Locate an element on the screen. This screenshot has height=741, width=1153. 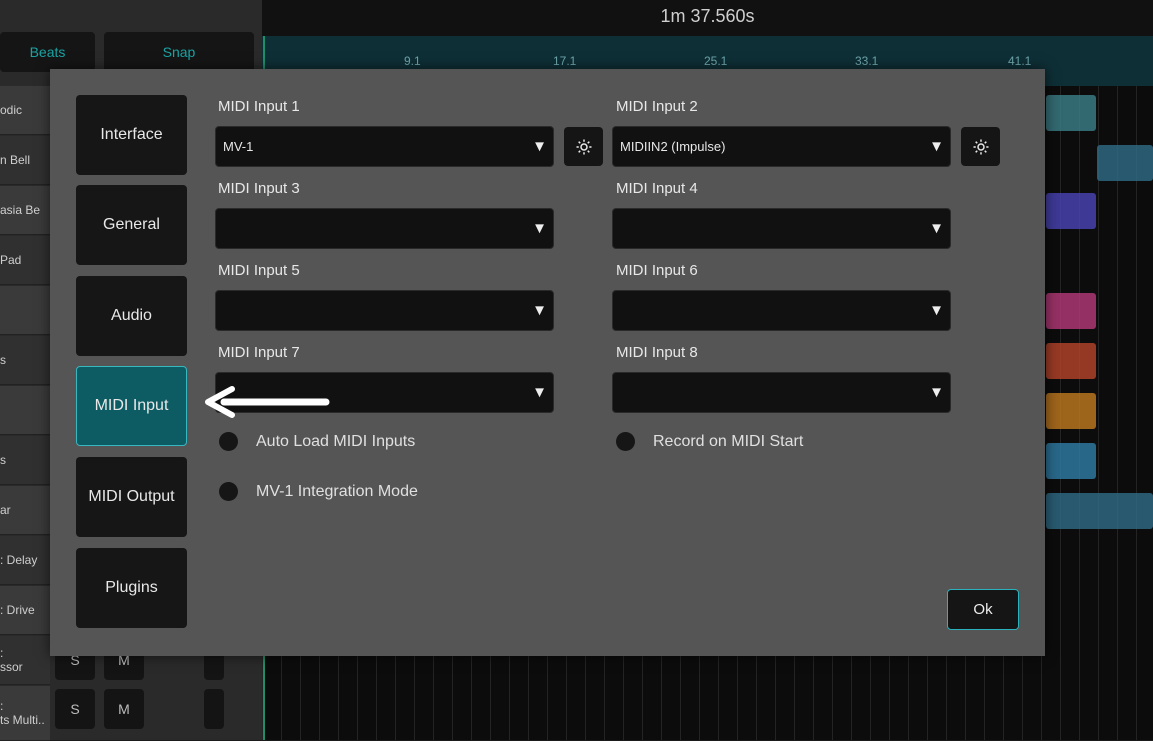
nav-label: MIDI Output is located at coordinates (131, 496).